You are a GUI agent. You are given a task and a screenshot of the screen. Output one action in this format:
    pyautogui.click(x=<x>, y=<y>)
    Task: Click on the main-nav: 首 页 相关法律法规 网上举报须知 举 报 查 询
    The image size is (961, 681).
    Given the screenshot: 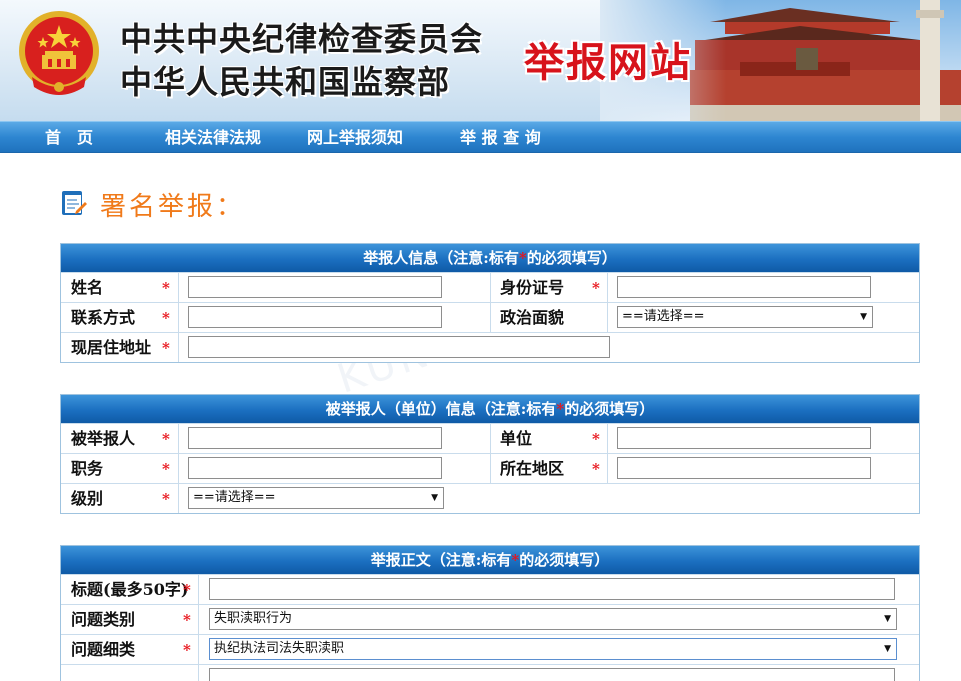 What is the action you would take?
    pyautogui.click(x=480, y=137)
    